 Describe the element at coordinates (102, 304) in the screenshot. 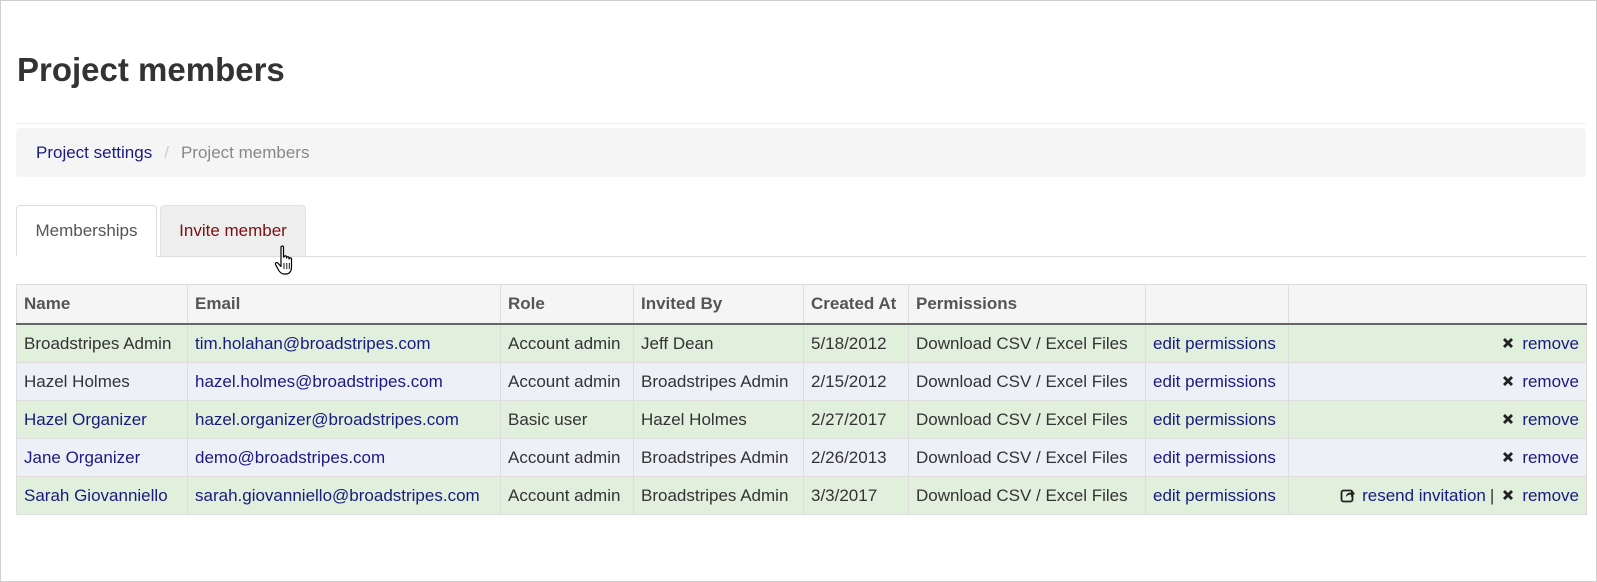

I see `header-name: Name` at that location.